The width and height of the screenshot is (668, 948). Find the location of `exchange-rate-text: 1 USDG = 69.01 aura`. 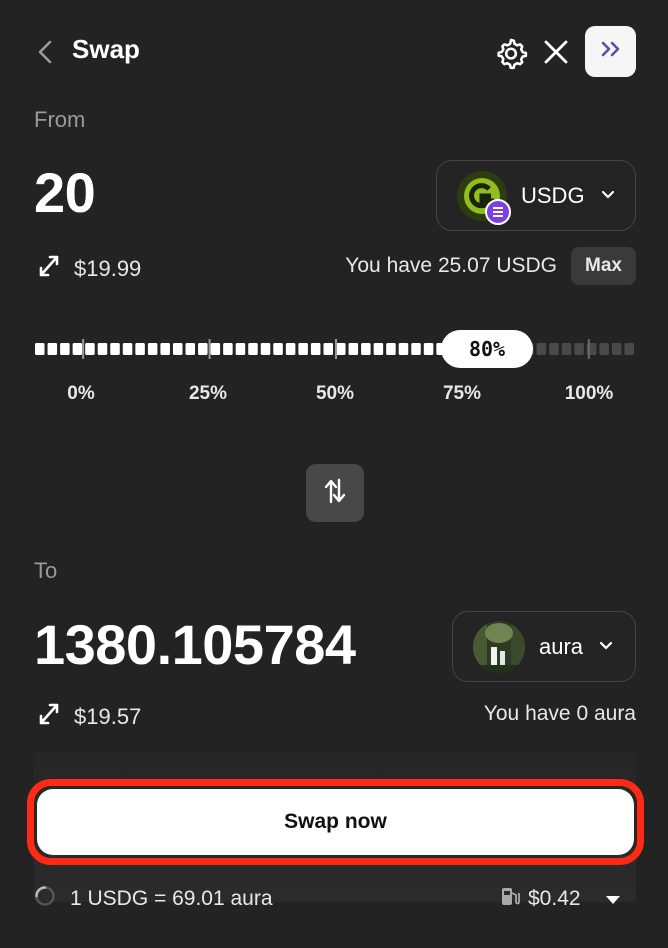

exchange-rate-text: 1 USDG = 69.01 aura is located at coordinates (171, 898).